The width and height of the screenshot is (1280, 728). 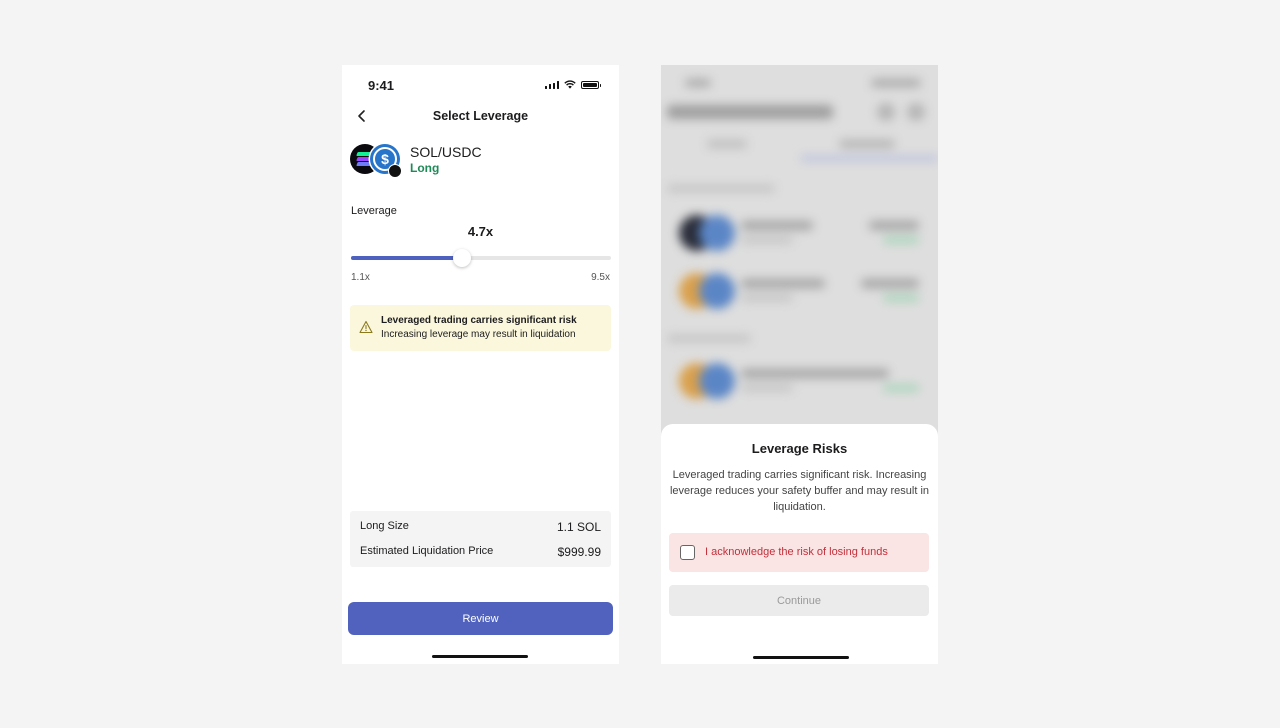 I want to click on warning-icon, so click(x=366, y=327).